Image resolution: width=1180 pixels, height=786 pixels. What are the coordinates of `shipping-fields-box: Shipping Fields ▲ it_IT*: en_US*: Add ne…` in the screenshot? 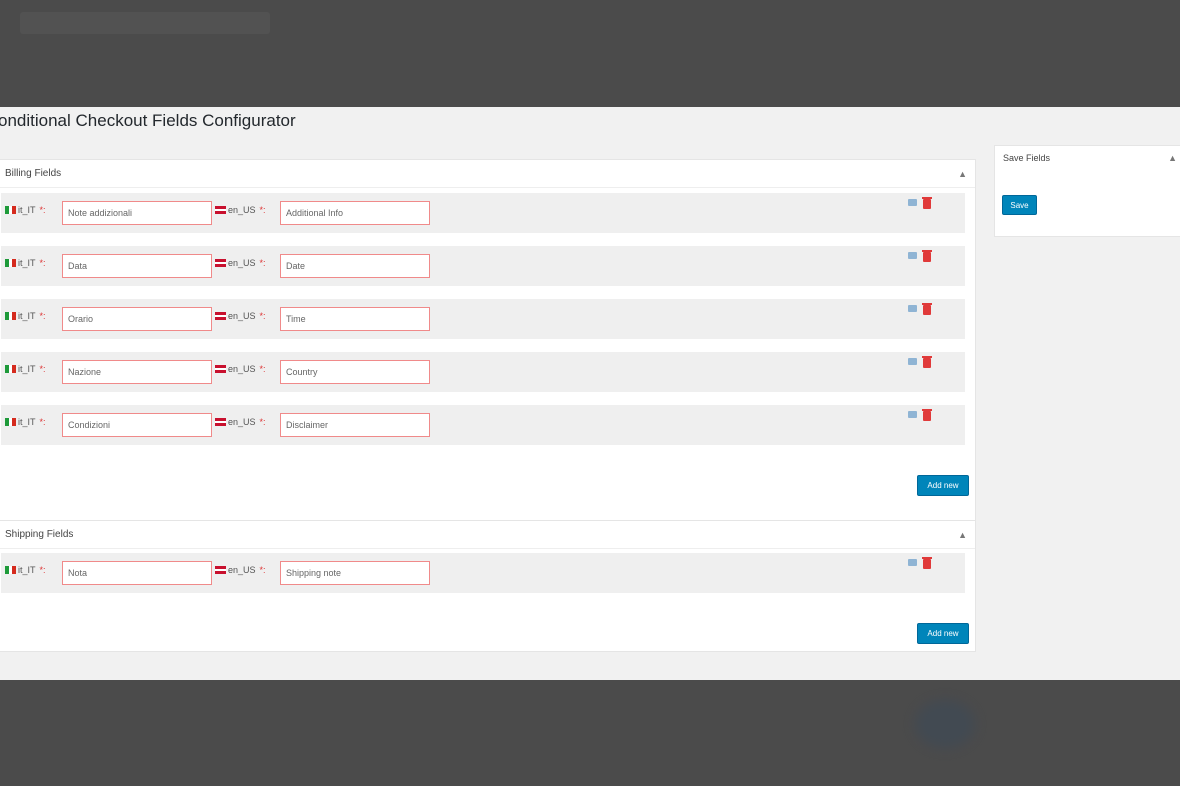 It's located at (488, 586).